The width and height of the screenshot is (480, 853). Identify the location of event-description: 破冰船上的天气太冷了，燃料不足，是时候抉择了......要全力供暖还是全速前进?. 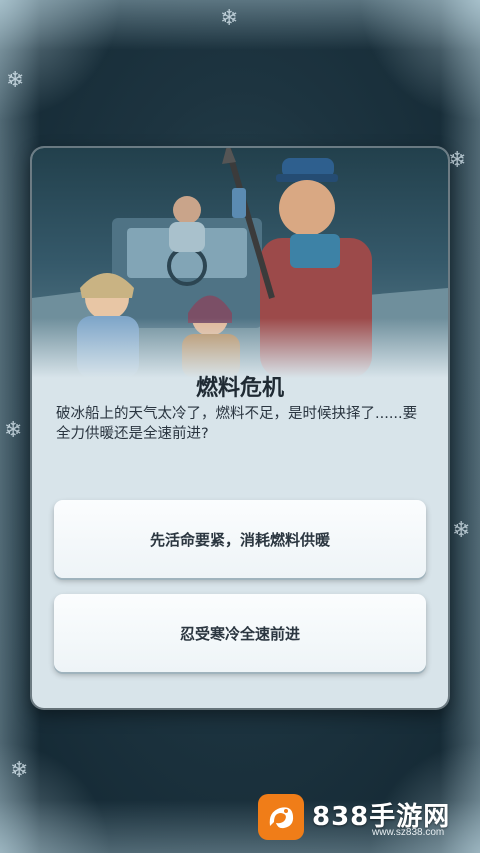
(237, 424).